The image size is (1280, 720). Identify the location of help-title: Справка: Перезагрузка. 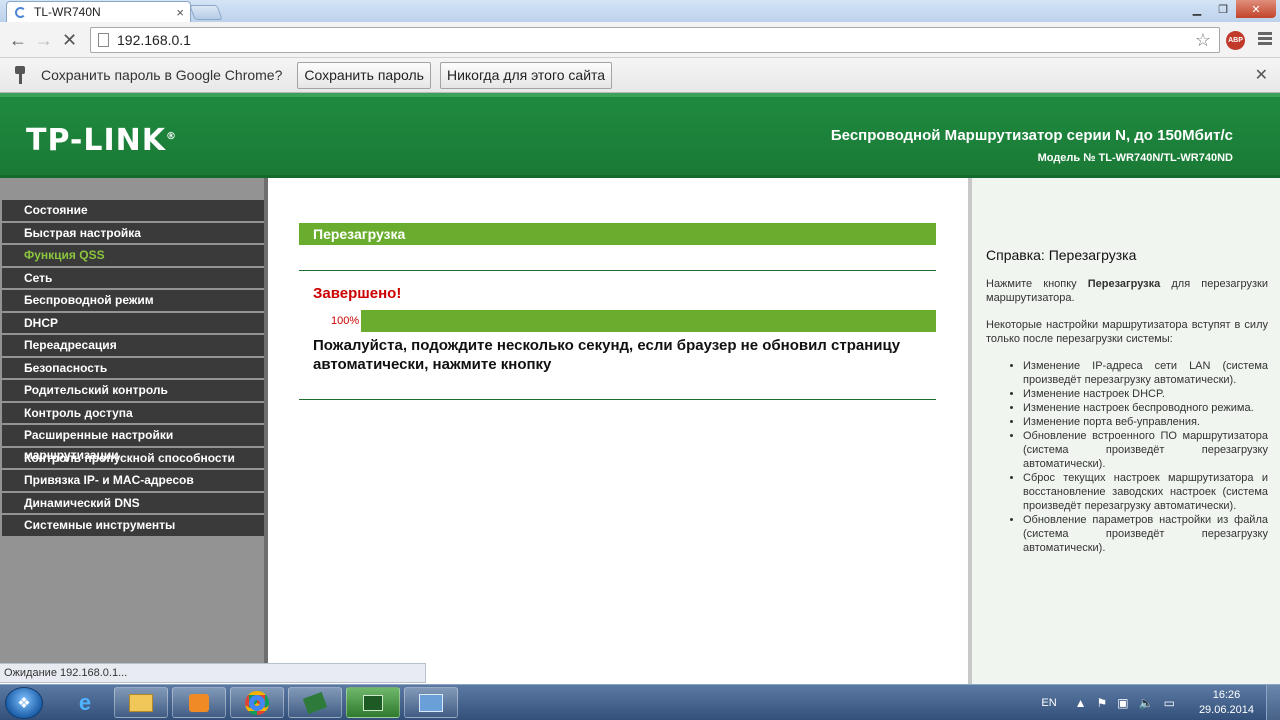
(1061, 255).